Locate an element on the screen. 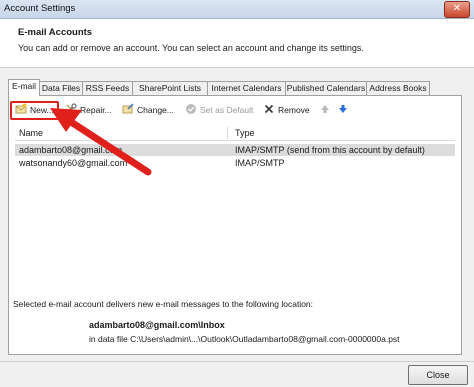 This screenshot has width=474, height=387. tab-address-books: Address Books is located at coordinates (398, 88).